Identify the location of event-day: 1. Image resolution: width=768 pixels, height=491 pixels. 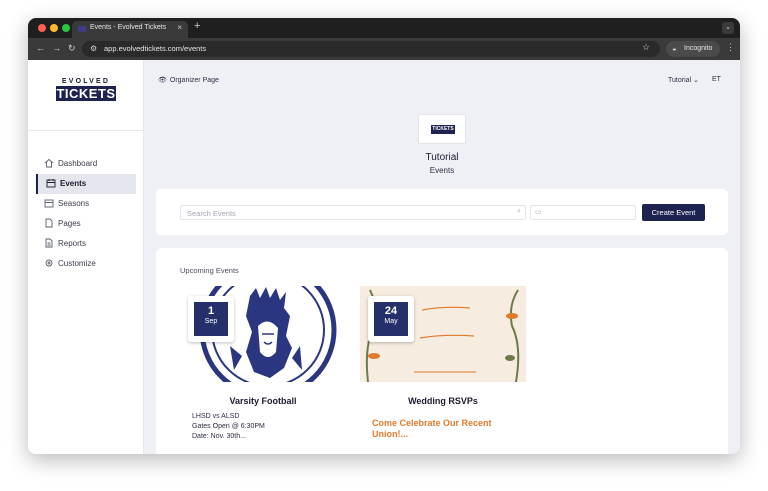
(211, 311).